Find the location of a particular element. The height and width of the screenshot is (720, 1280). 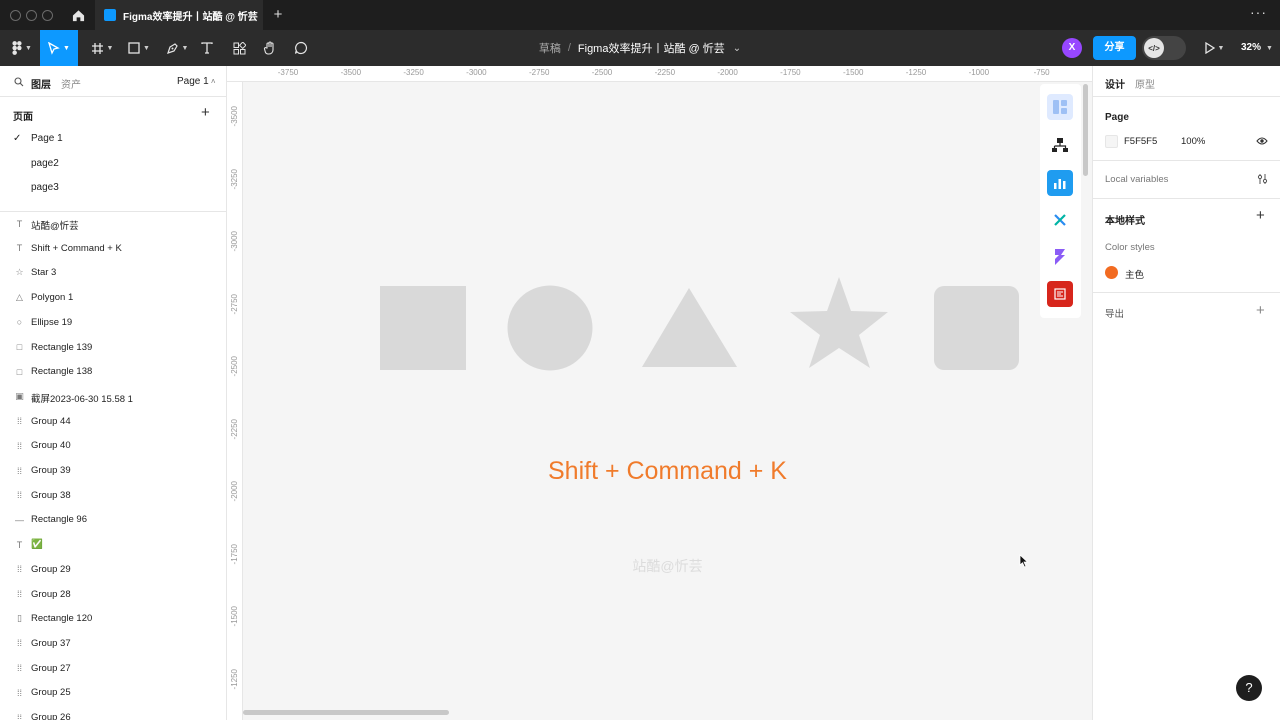

layer-row: ⁞⁞ Group 29 is located at coordinates (113, 570).